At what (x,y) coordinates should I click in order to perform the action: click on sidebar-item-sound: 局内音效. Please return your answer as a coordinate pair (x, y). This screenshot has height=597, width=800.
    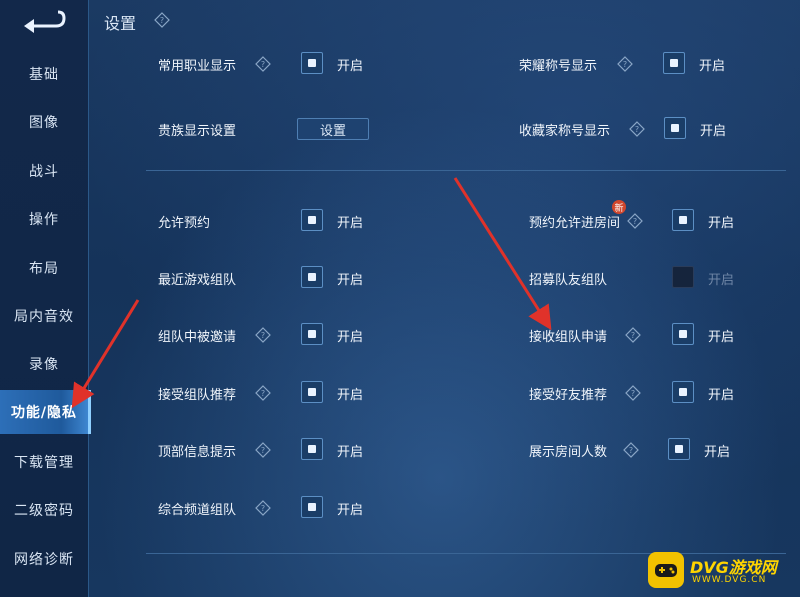
    Looking at the image, I should click on (44, 316).